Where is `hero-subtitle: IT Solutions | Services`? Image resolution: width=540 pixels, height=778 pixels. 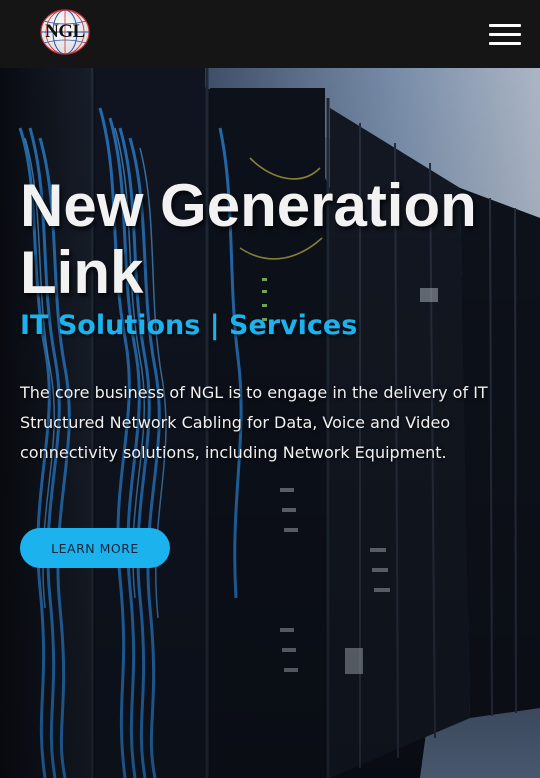 hero-subtitle: IT Solutions | Services is located at coordinates (189, 325).